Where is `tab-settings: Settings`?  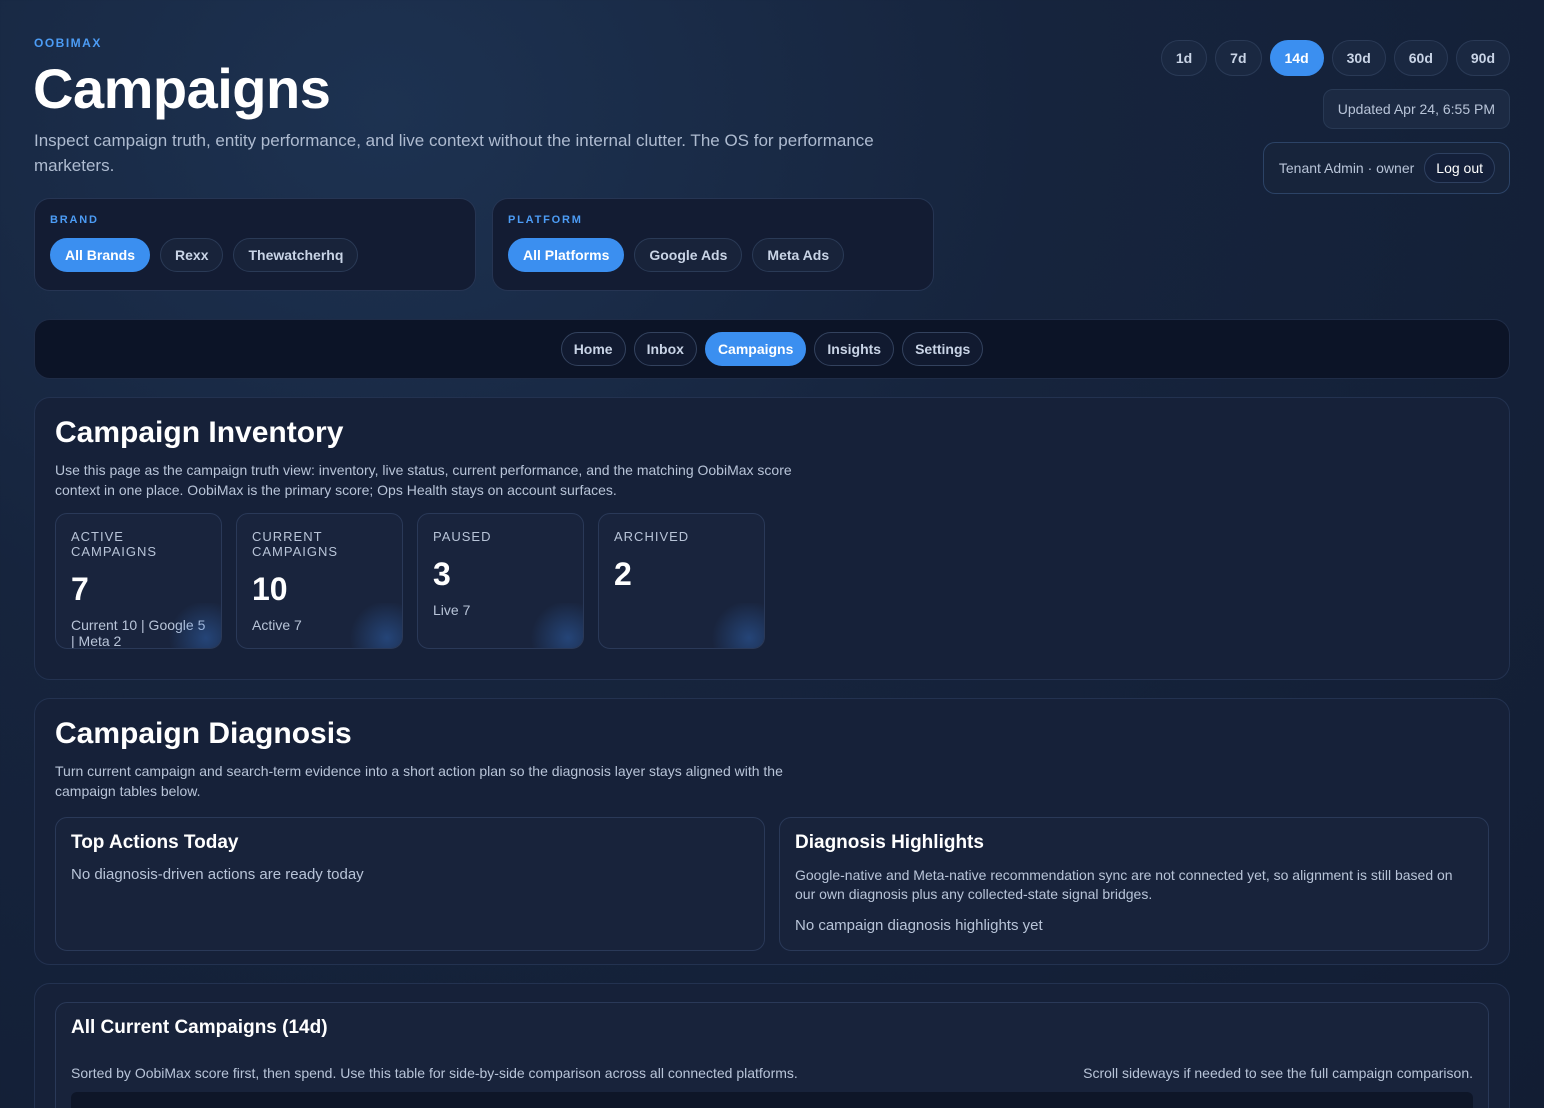 tab-settings: Settings is located at coordinates (943, 349).